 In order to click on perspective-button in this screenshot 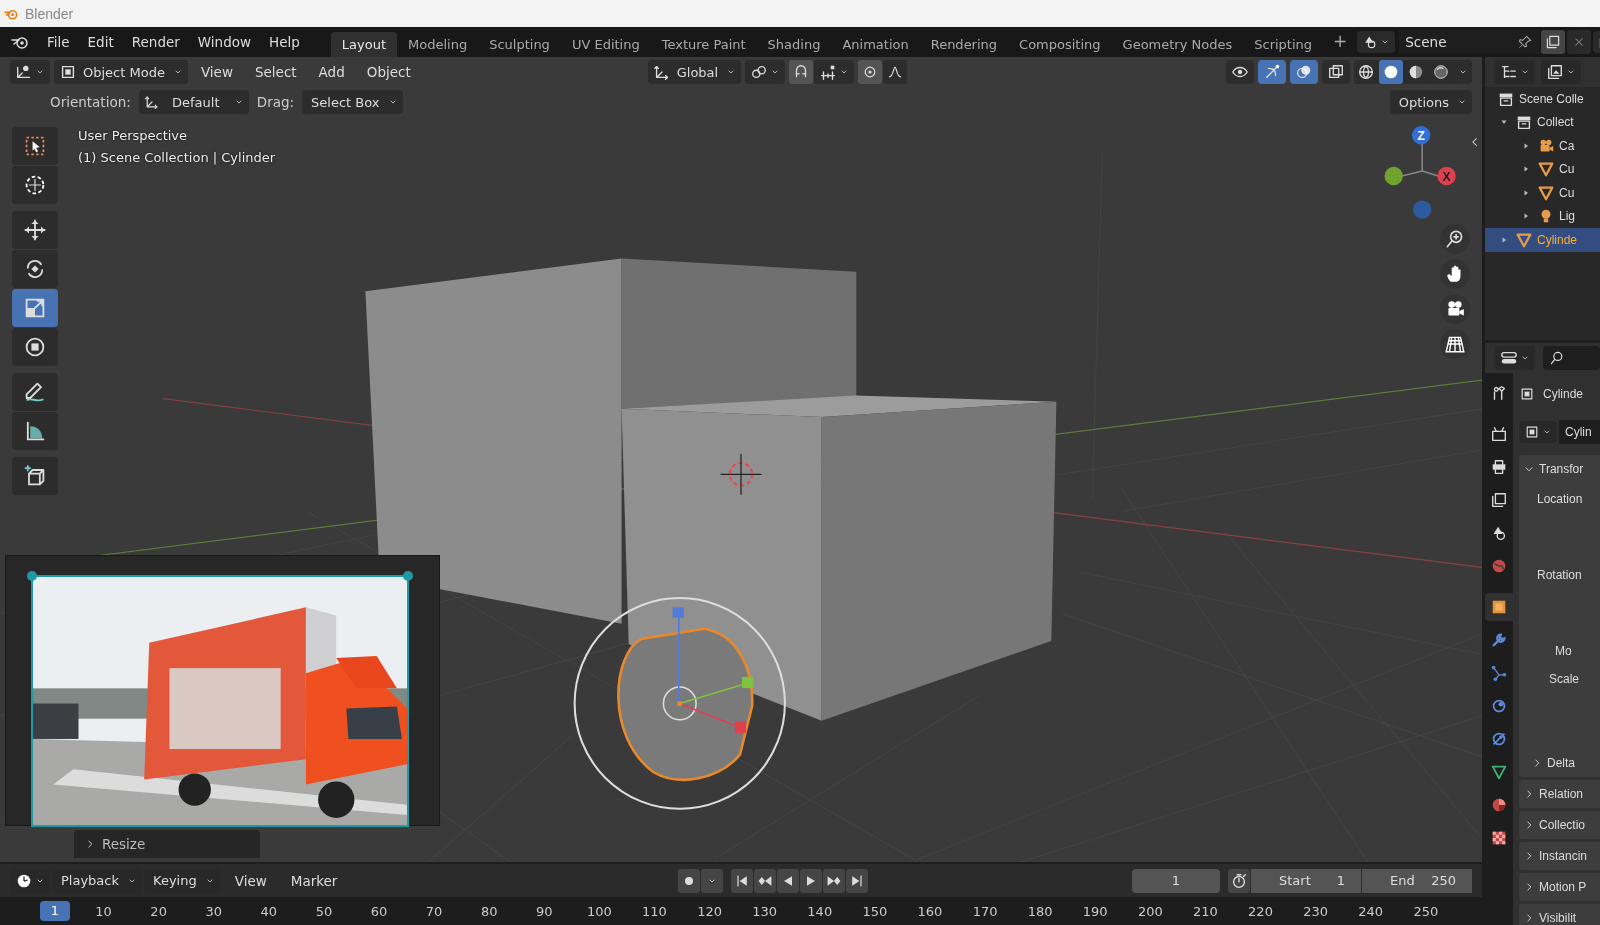, I will do `click(1455, 344)`.